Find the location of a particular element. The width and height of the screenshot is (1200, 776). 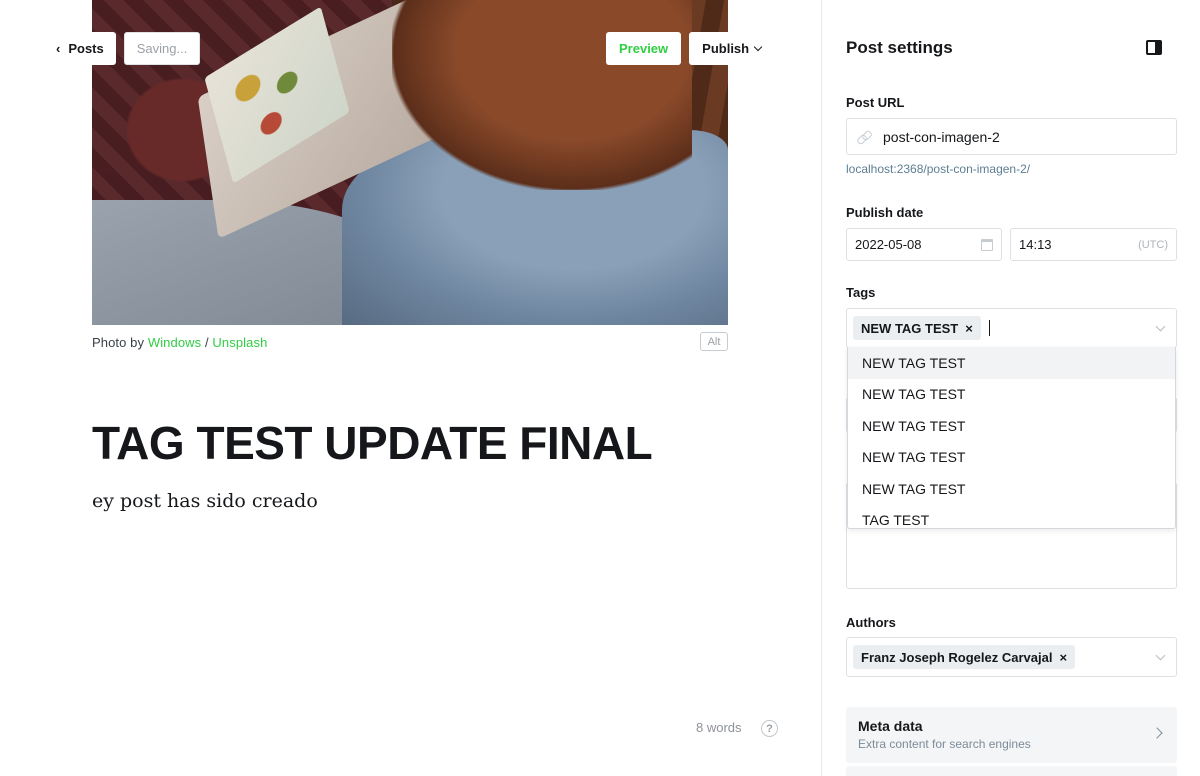

photo-author-link: Windows is located at coordinates (174, 342).